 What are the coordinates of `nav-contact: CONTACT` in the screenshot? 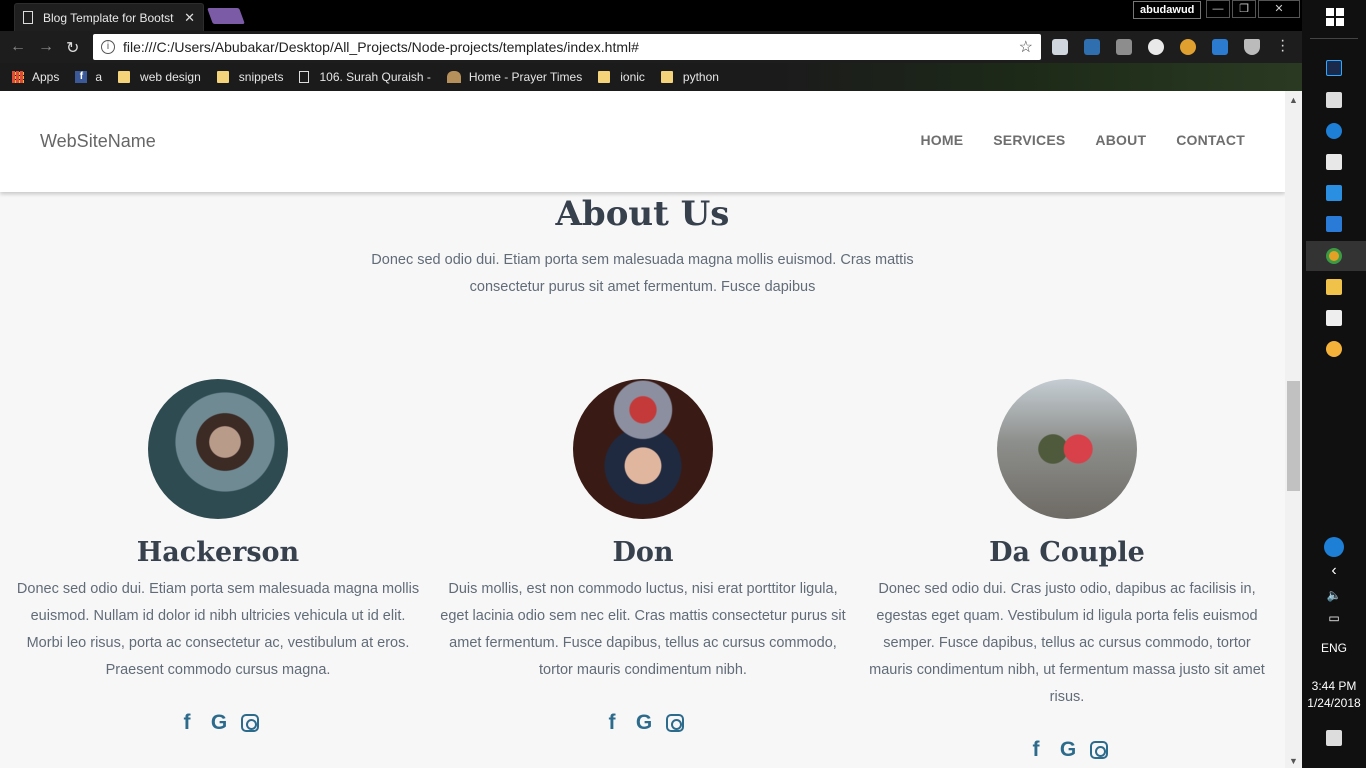 It's located at (1210, 140).